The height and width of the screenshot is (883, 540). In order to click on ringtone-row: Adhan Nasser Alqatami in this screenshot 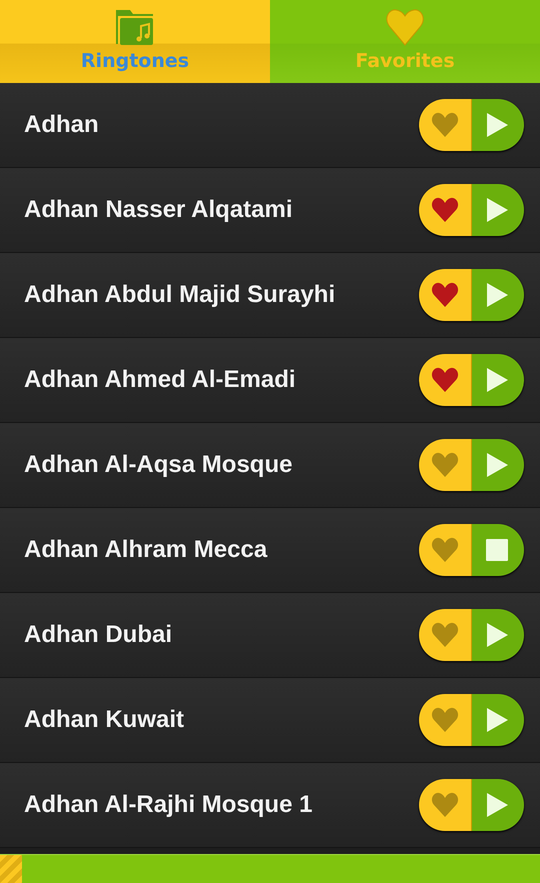, I will do `click(270, 210)`.